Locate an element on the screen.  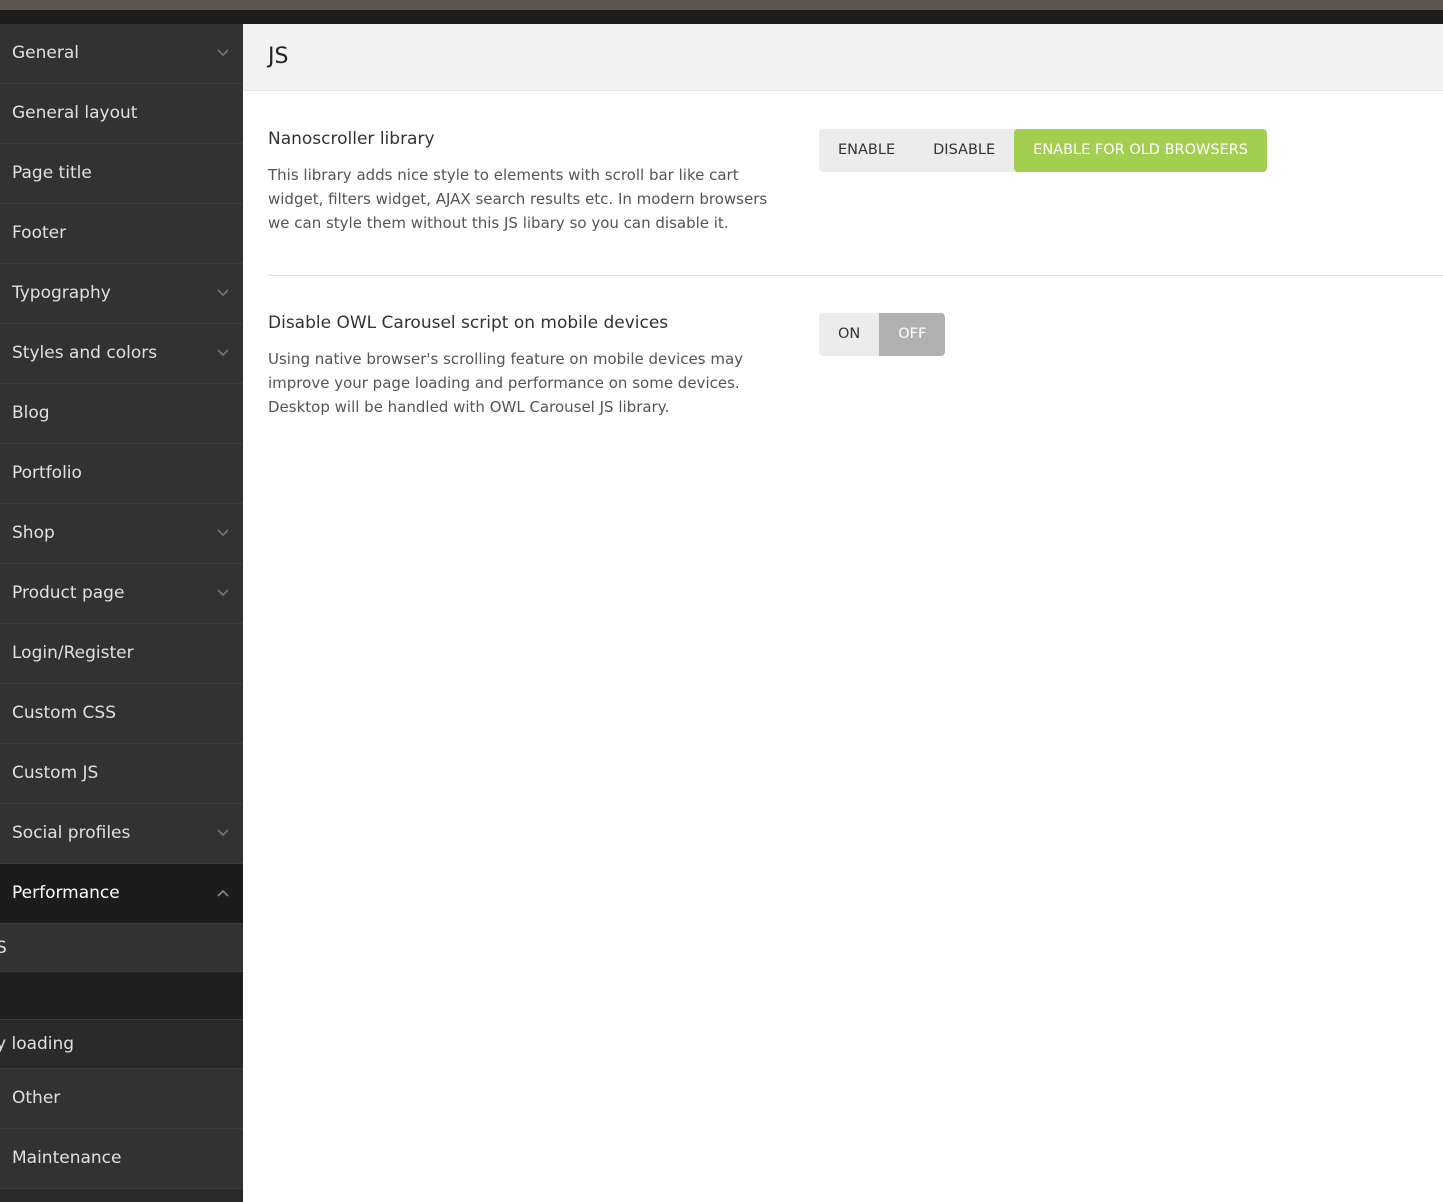
enable-for-old-browsers-button: ENABLE FOR OLD BROWSERS is located at coordinates (1141, 150).